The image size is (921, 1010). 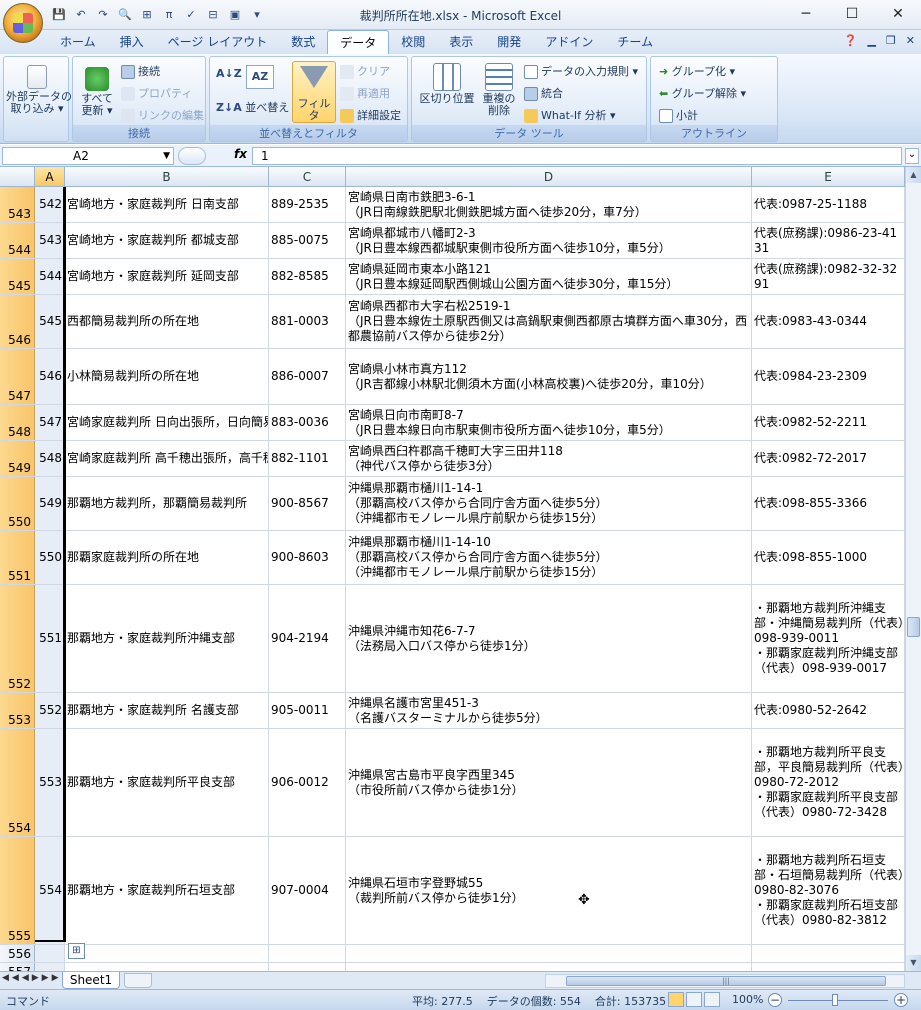 I want to click on chevron-down-icon: ▼, so click(x=166, y=156).